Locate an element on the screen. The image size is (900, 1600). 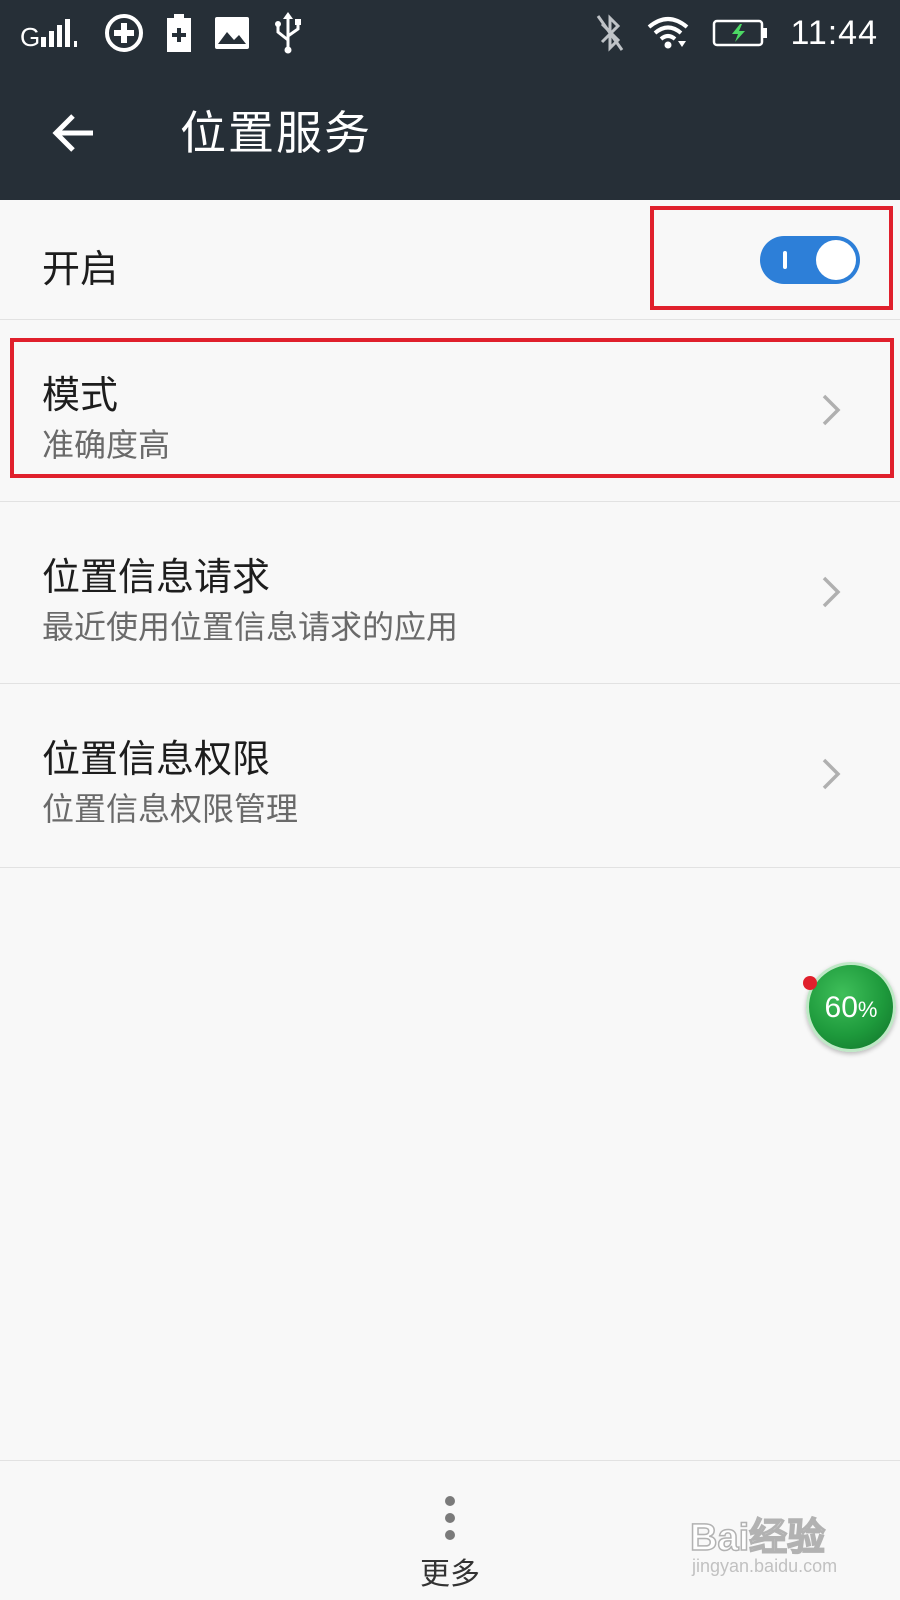
more-button: 更多 is located at coordinates (450, 1536).